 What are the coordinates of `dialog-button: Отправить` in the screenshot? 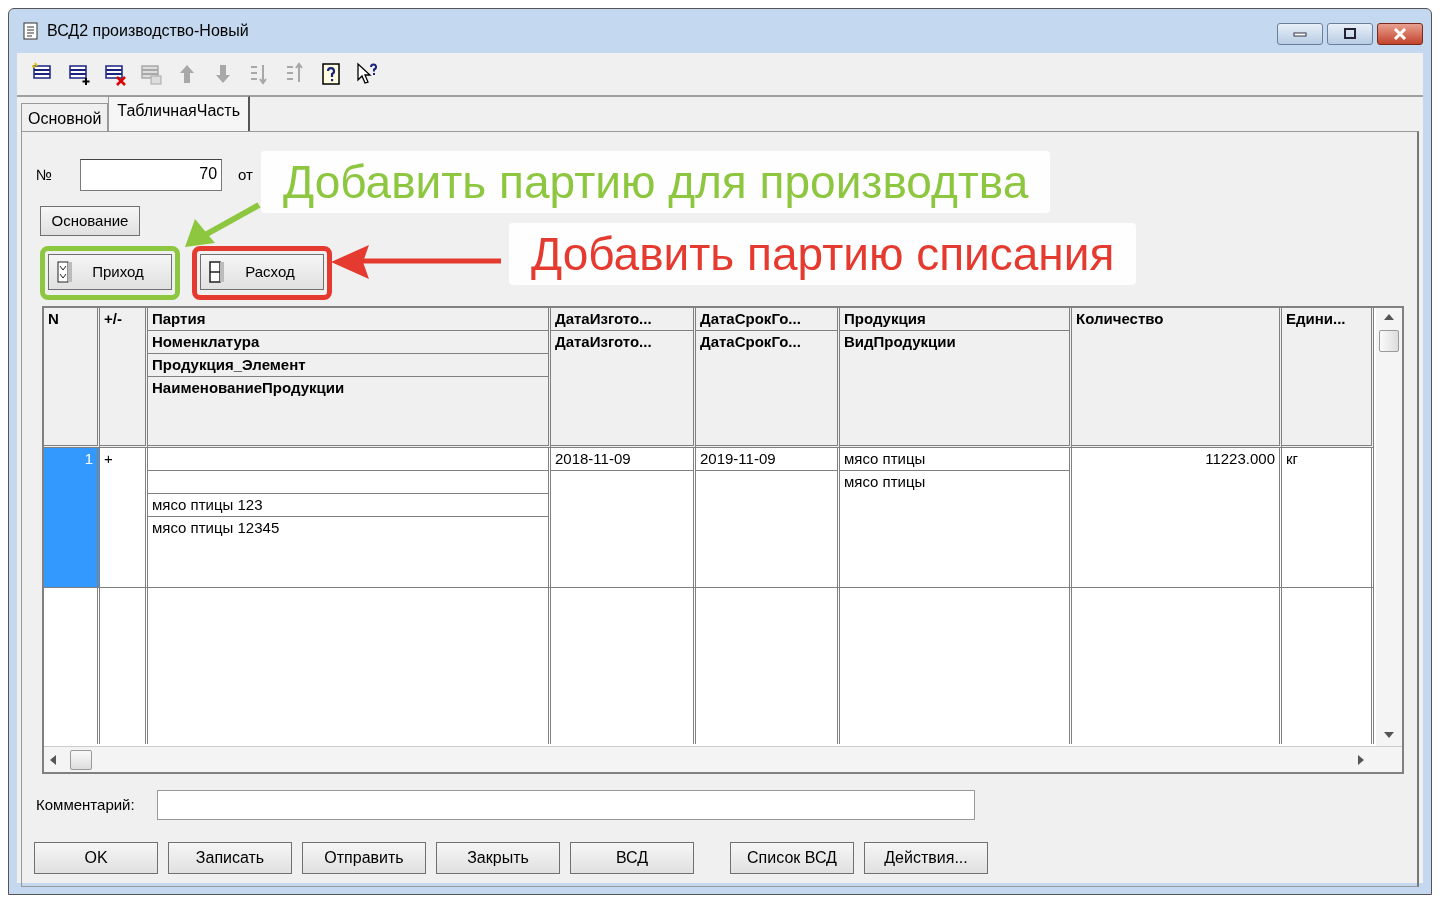 It's located at (364, 858).